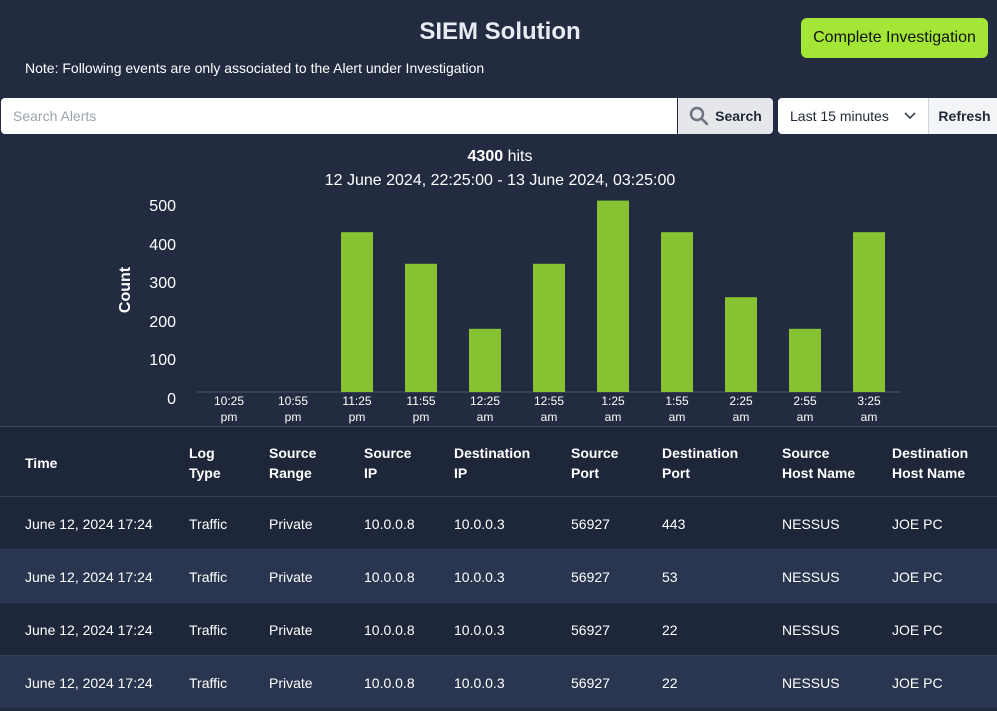 The image size is (997, 711). I want to click on complete-investigation-button: Complete Investigation, so click(894, 38).